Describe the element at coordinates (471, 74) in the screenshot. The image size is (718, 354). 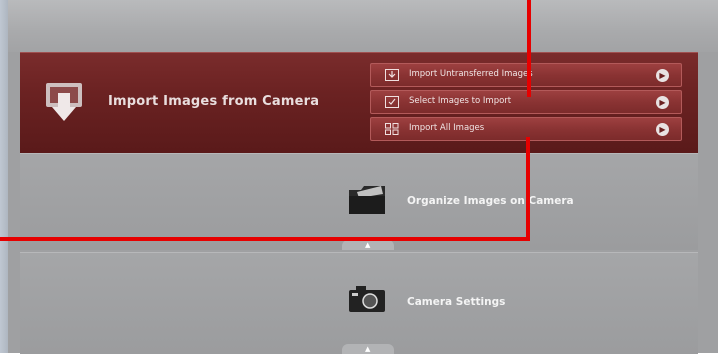
I see `import-untransferred-label: Import Untransferred Images` at that location.